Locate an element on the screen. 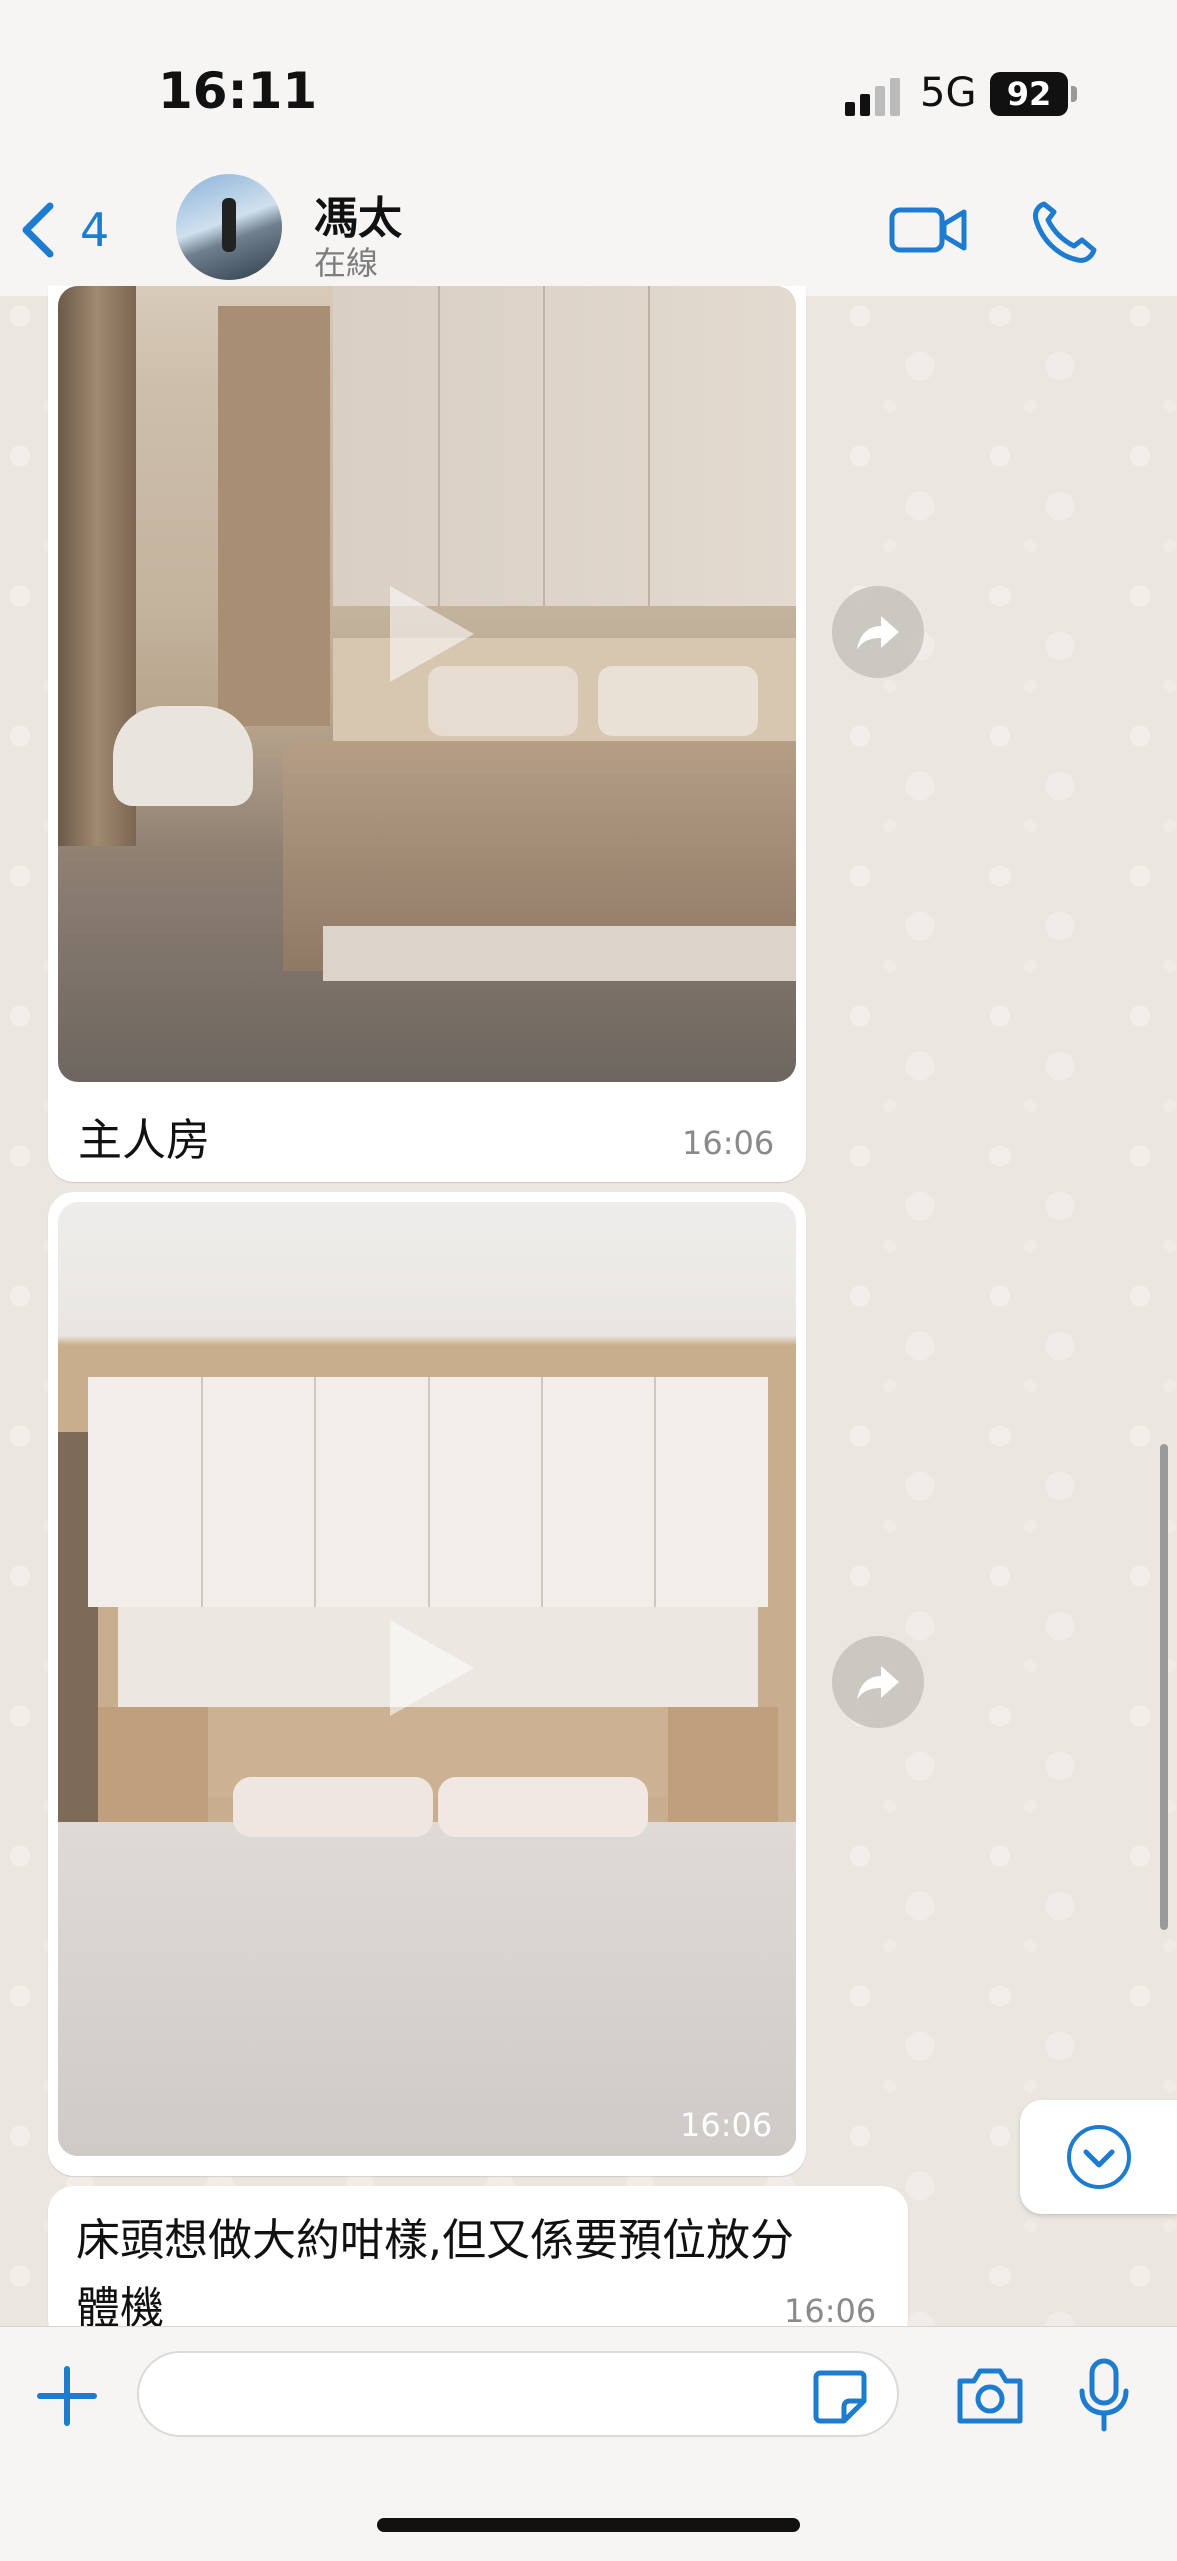  status-time: 16:11 is located at coordinates (238, 91).